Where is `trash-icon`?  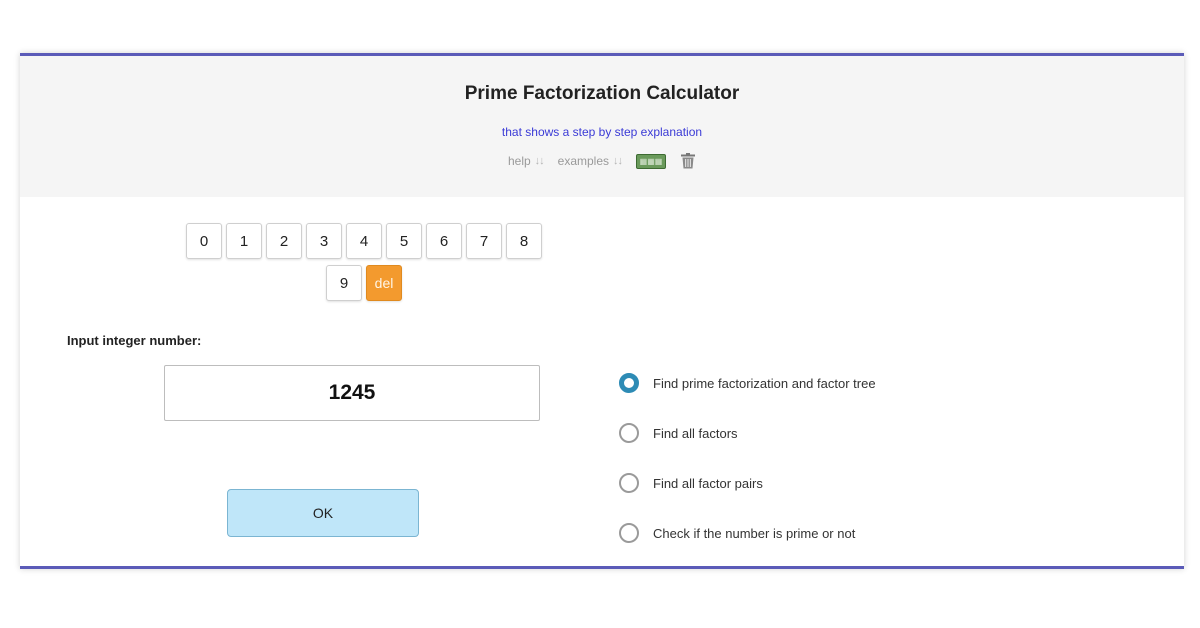 trash-icon is located at coordinates (688, 161).